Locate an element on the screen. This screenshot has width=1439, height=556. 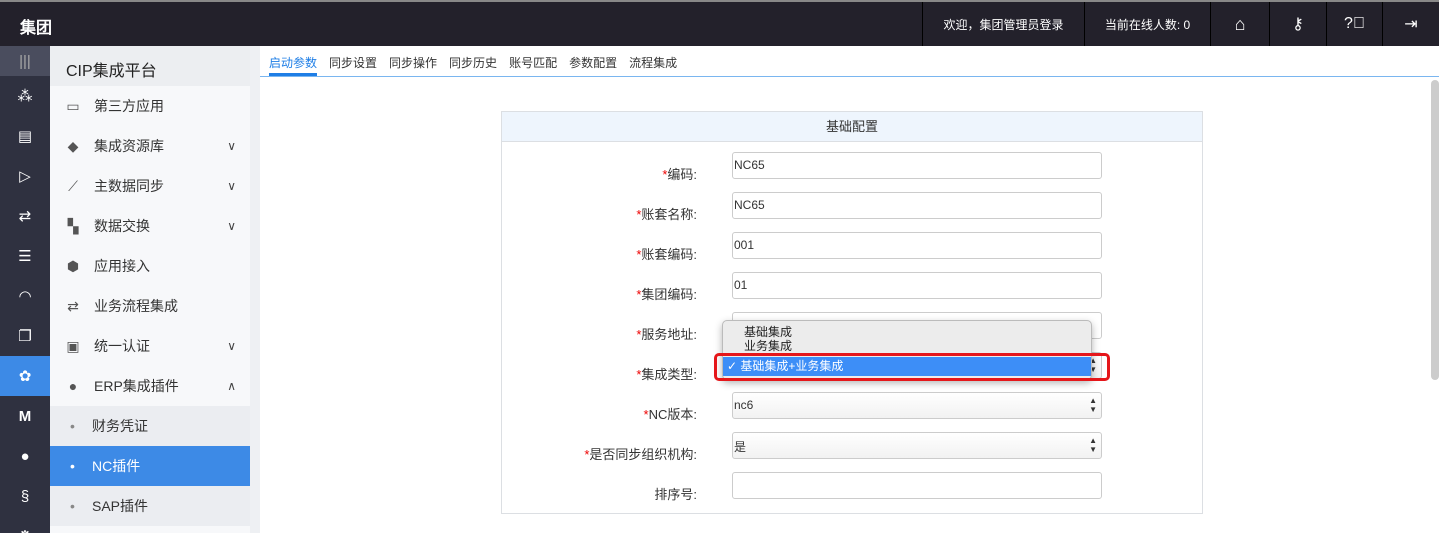
chevron-icon: ∧ is located at coordinates (231, 386).